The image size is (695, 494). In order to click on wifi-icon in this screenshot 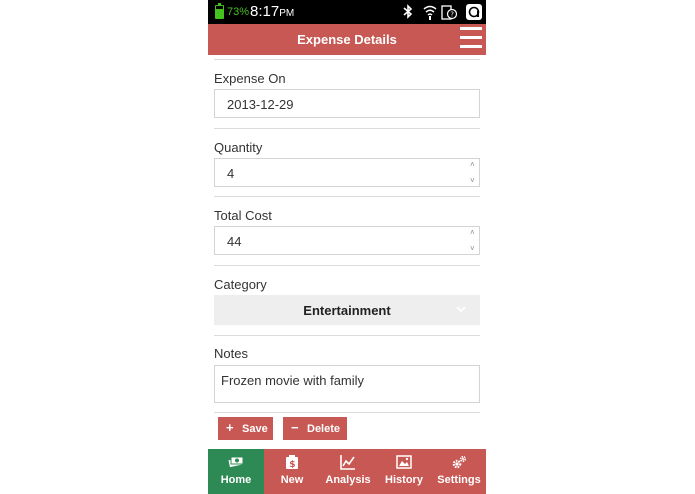, I will do `click(430, 12)`.